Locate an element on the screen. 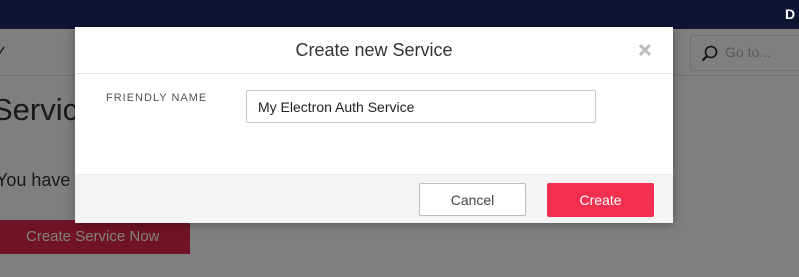  create-button: Create is located at coordinates (600, 200).